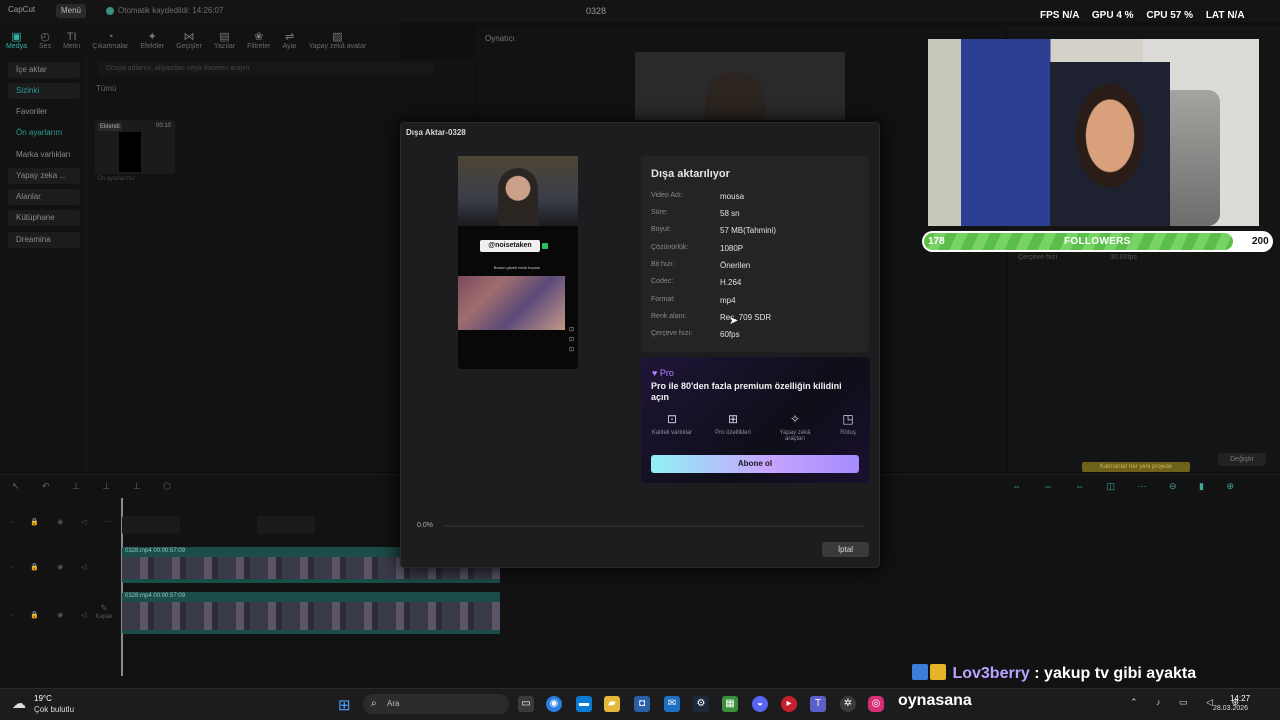  I want to click on monitor-icon: ▬, so click(584, 704).